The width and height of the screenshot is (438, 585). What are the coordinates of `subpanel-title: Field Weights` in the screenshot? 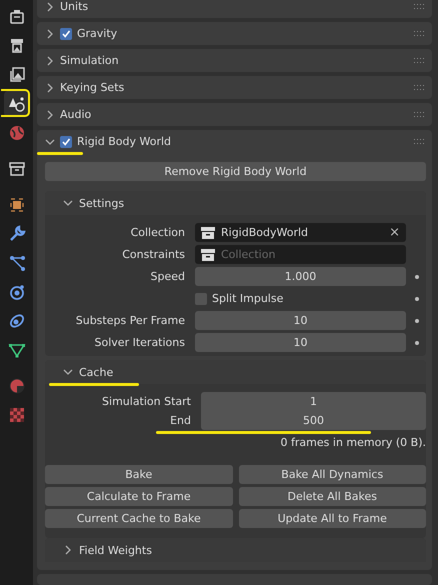 It's located at (115, 550).